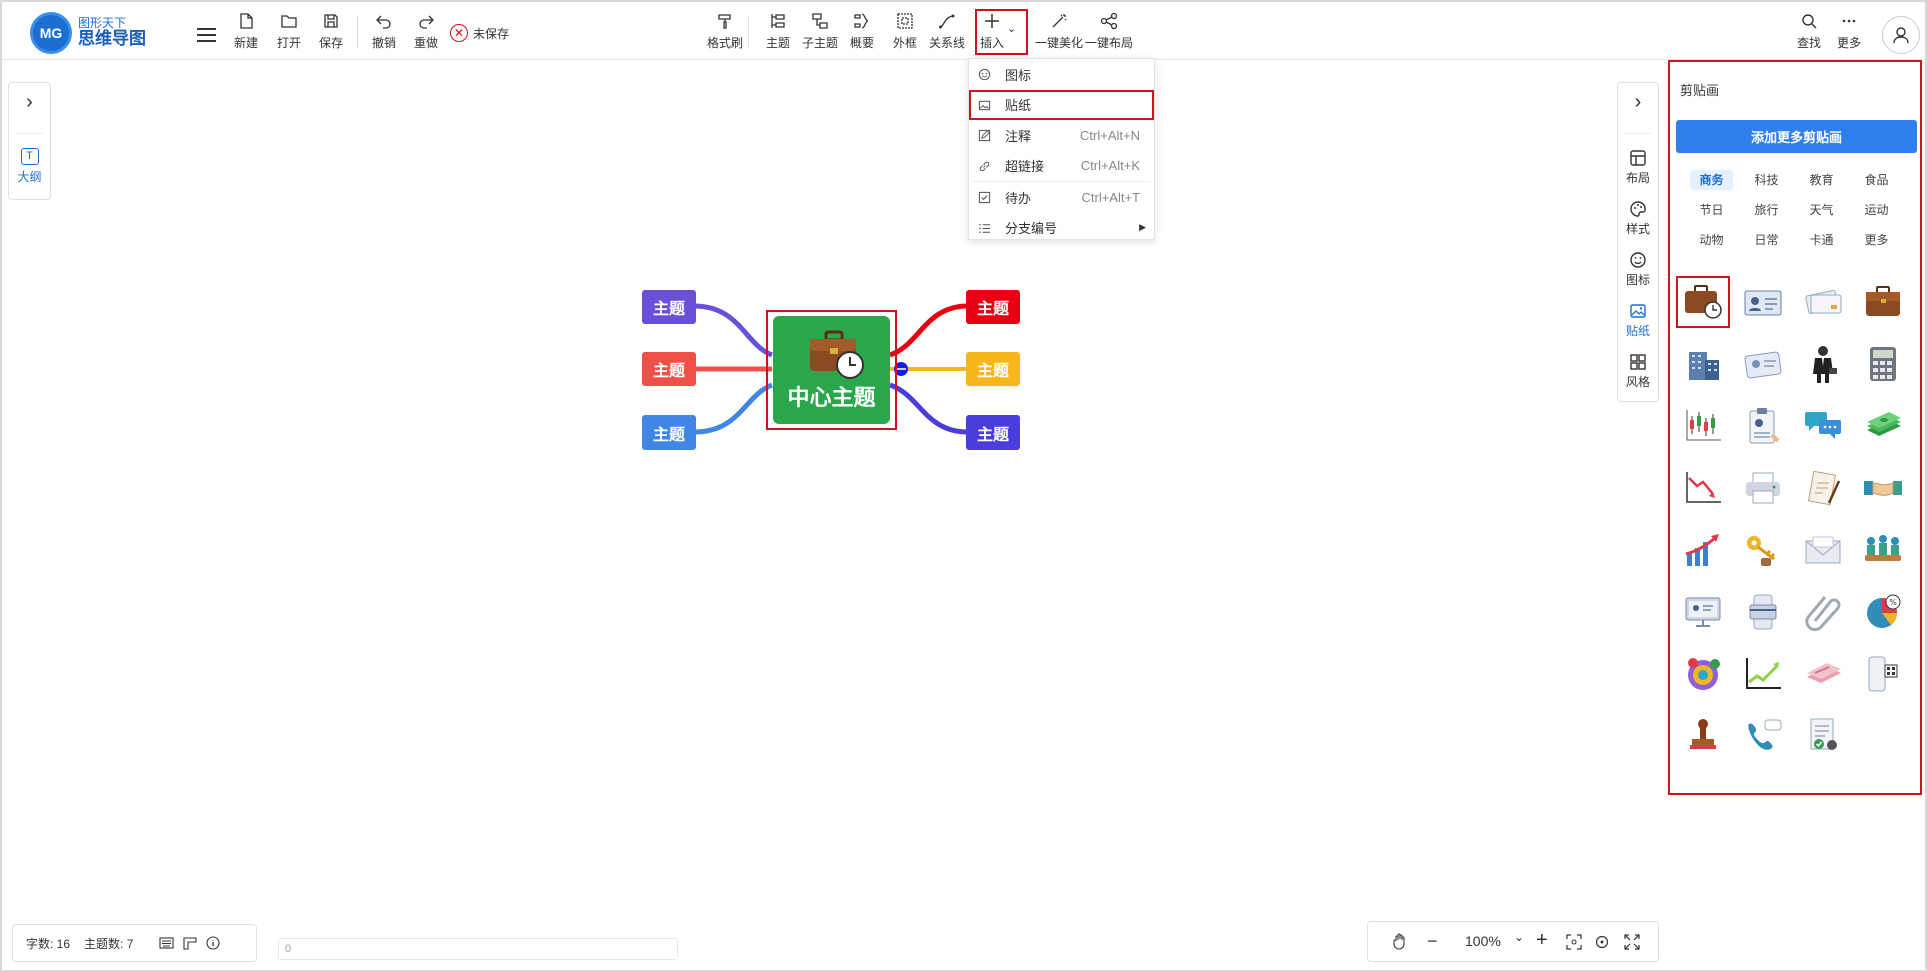 Image resolution: width=1927 pixels, height=972 pixels. I want to click on summary-button: 概要, so click(862, 31).